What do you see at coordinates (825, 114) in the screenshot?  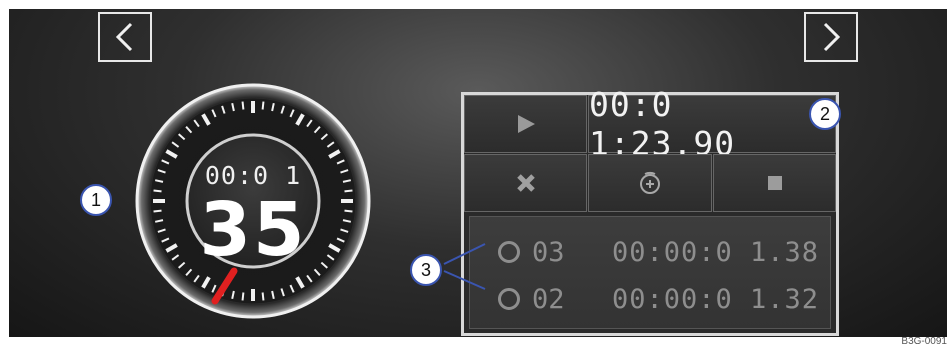 I see `callout-2: 2` at bounding box center [825, 114].